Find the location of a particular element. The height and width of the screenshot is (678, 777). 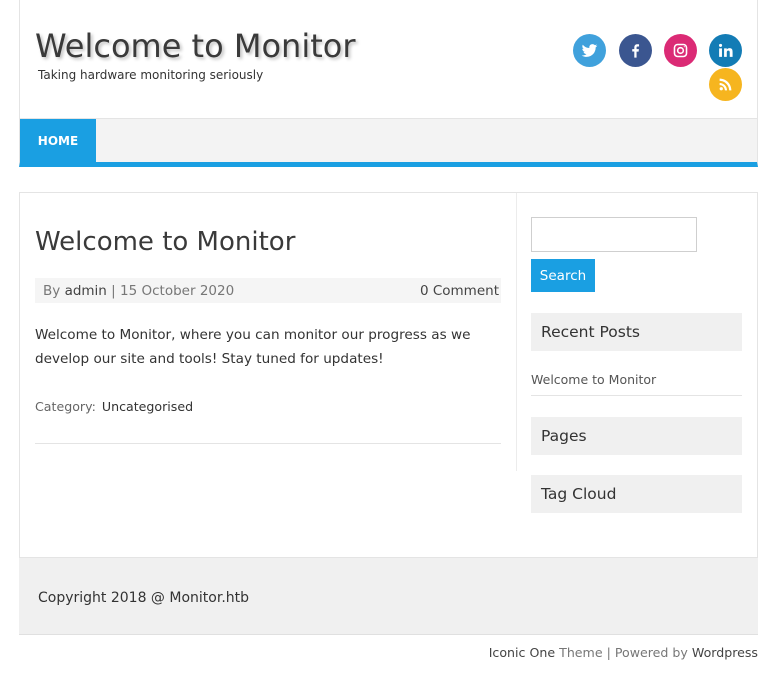

search-input is located at coordinates (614, 234).